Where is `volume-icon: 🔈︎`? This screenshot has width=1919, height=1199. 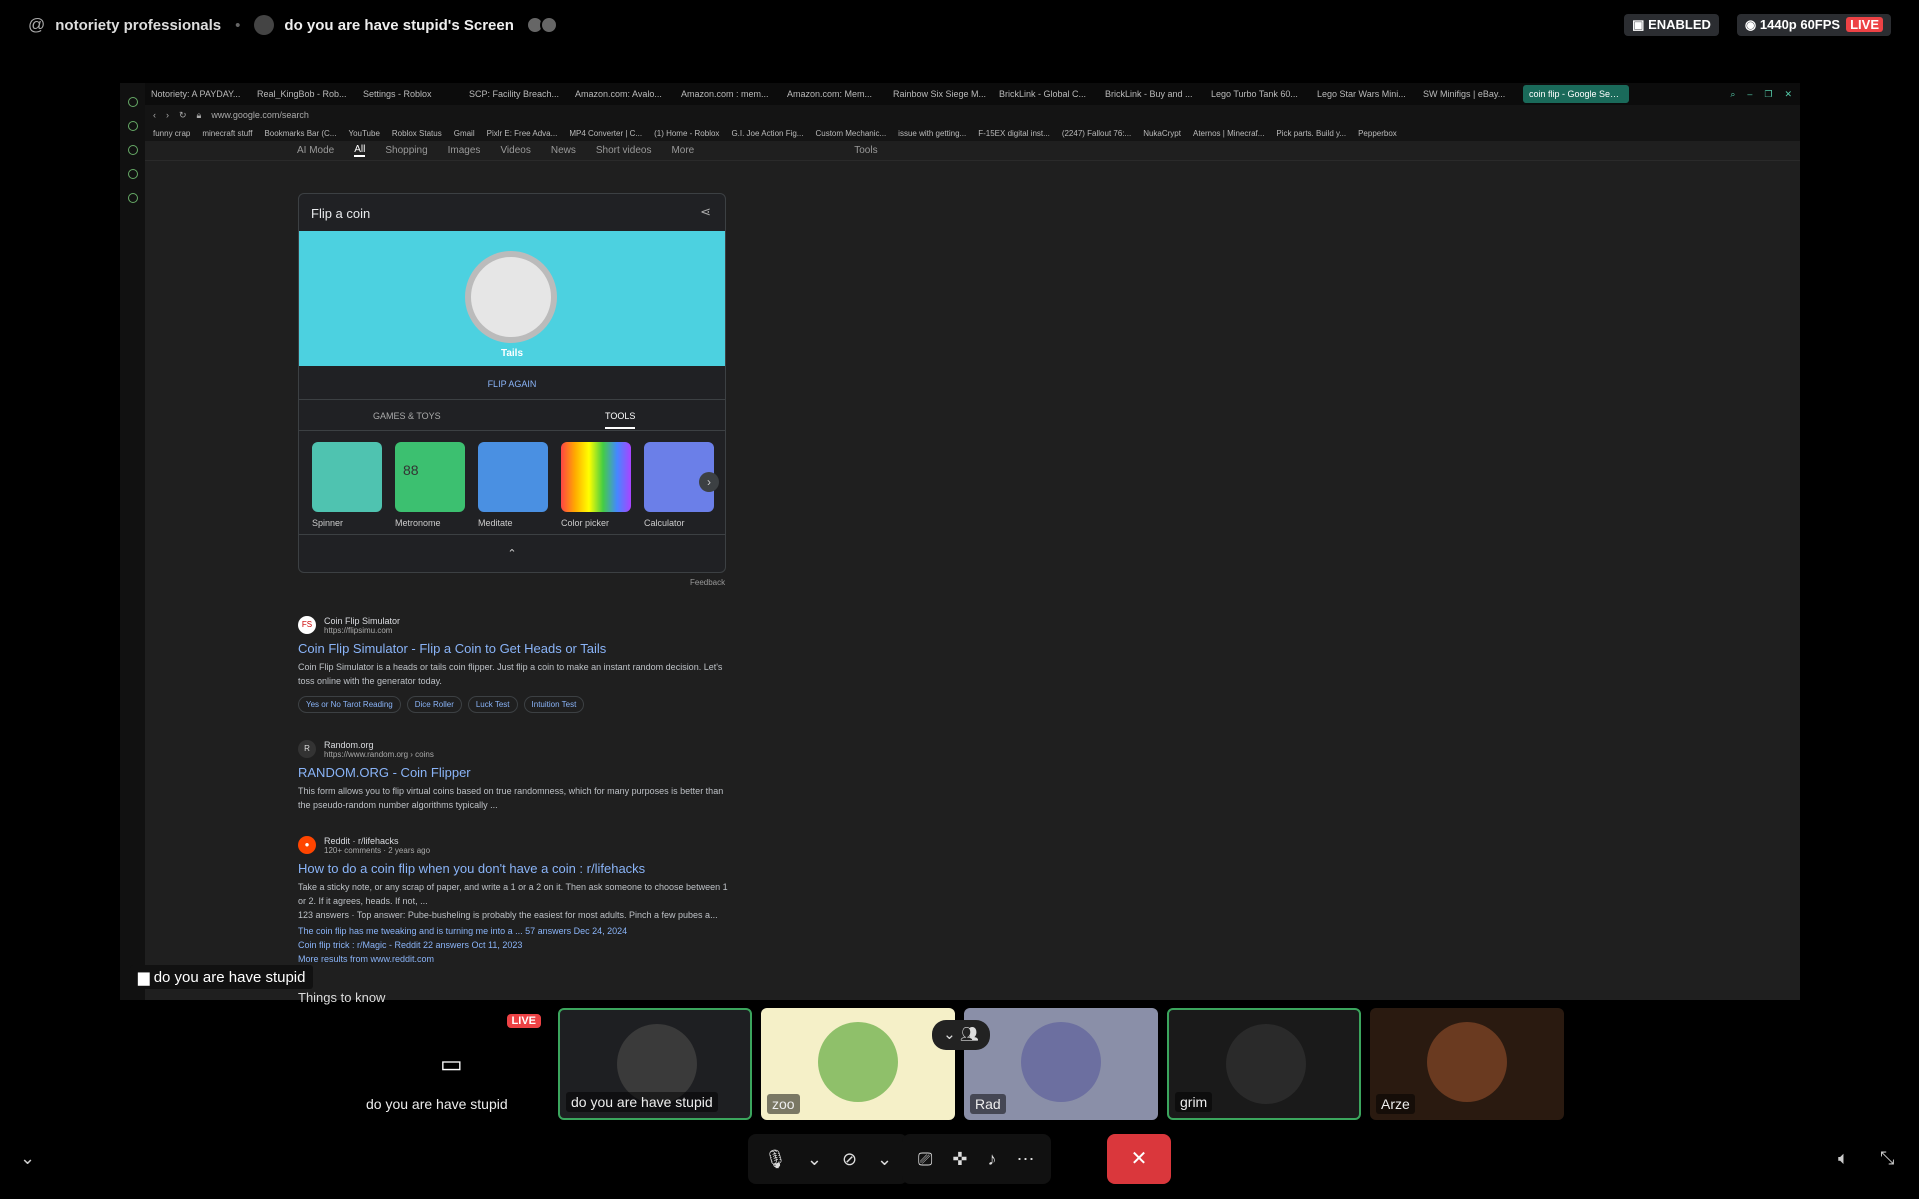 volume-icon: 🔈︎ is located at coordinates (1843, 1158).